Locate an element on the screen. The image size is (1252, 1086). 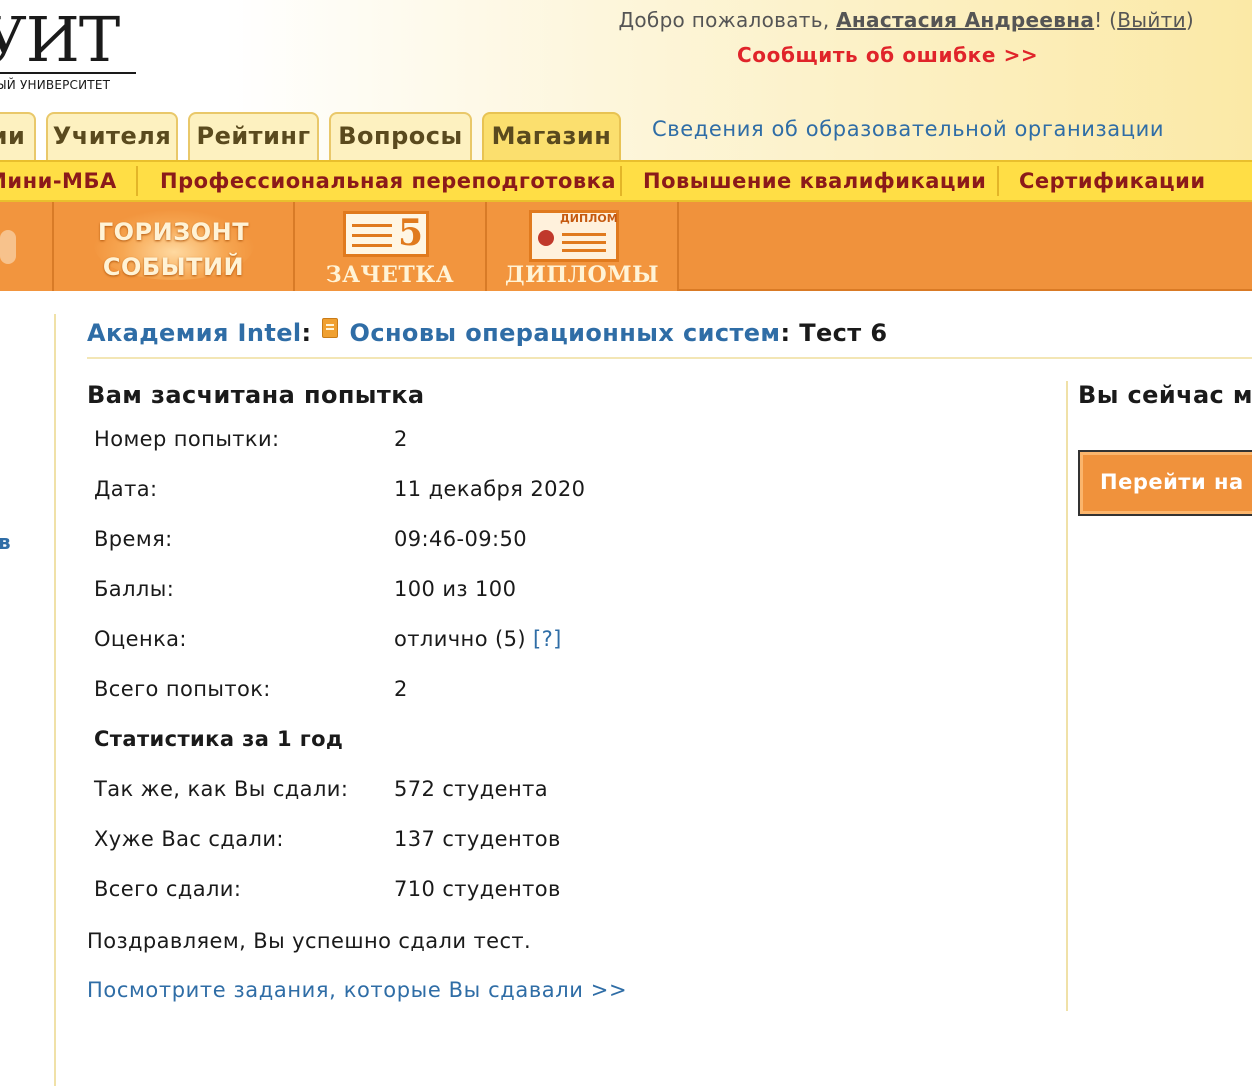
grade-value: отлично (5) is located at coordinates (460, 639).